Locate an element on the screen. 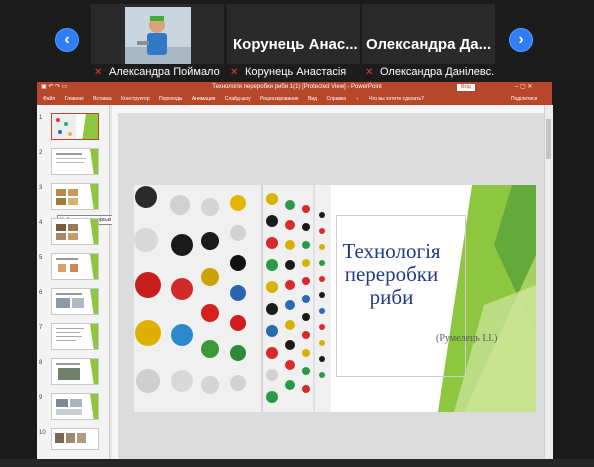 This screenshot has height=467, width=594. tab-transitions: Переходы is located at coordinates (170, 99).